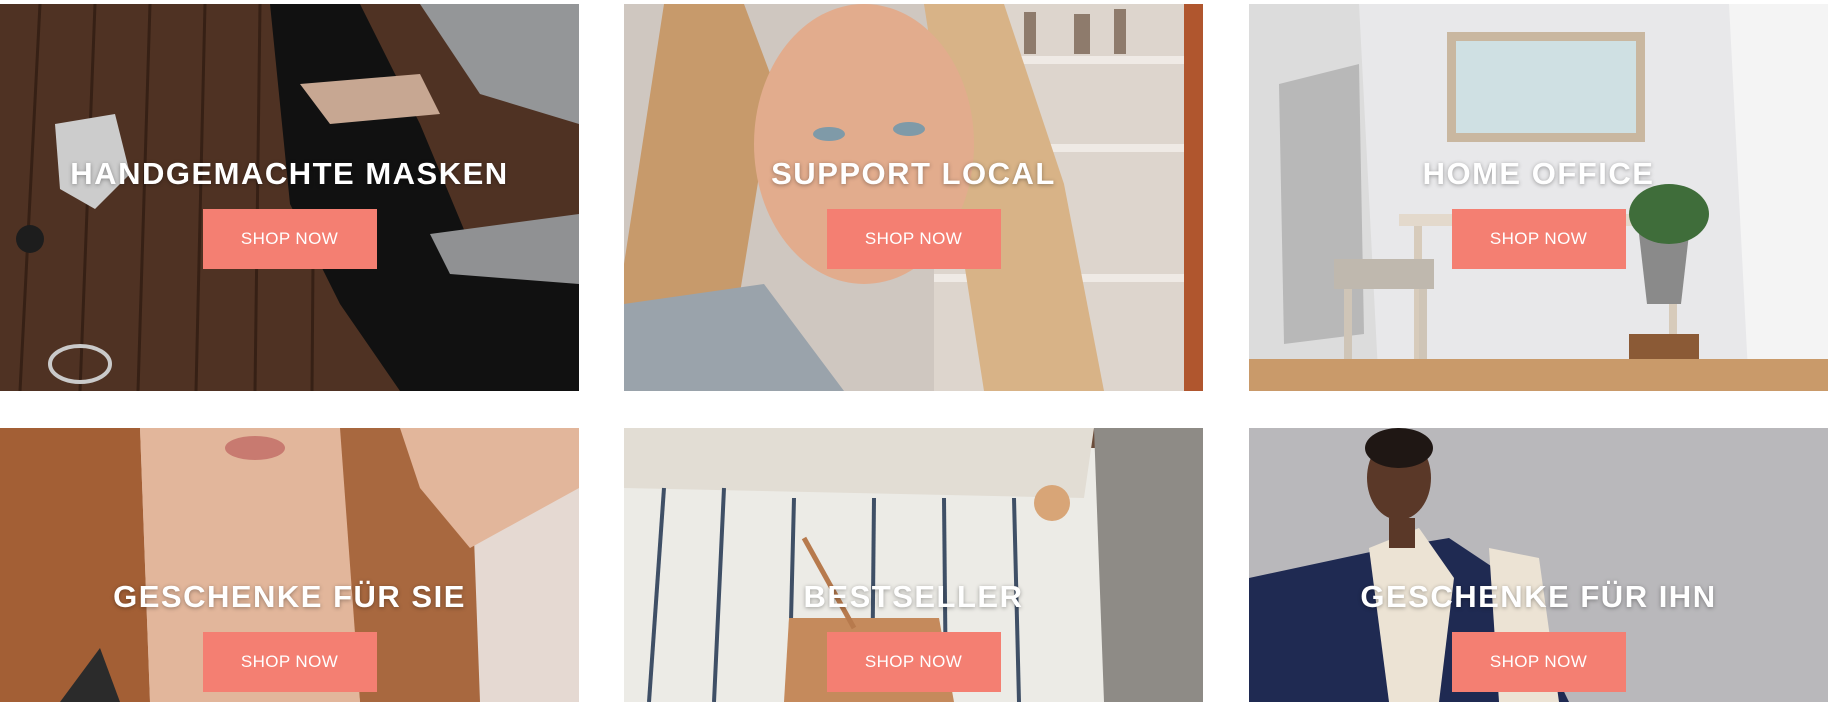  What do you see at coordinates (1538, 565) in the screenshot?
I see `category-tile-gifts-him: GESCHENKE FÜR IHN SHOP NOW` at bounding box center [1538, 565].